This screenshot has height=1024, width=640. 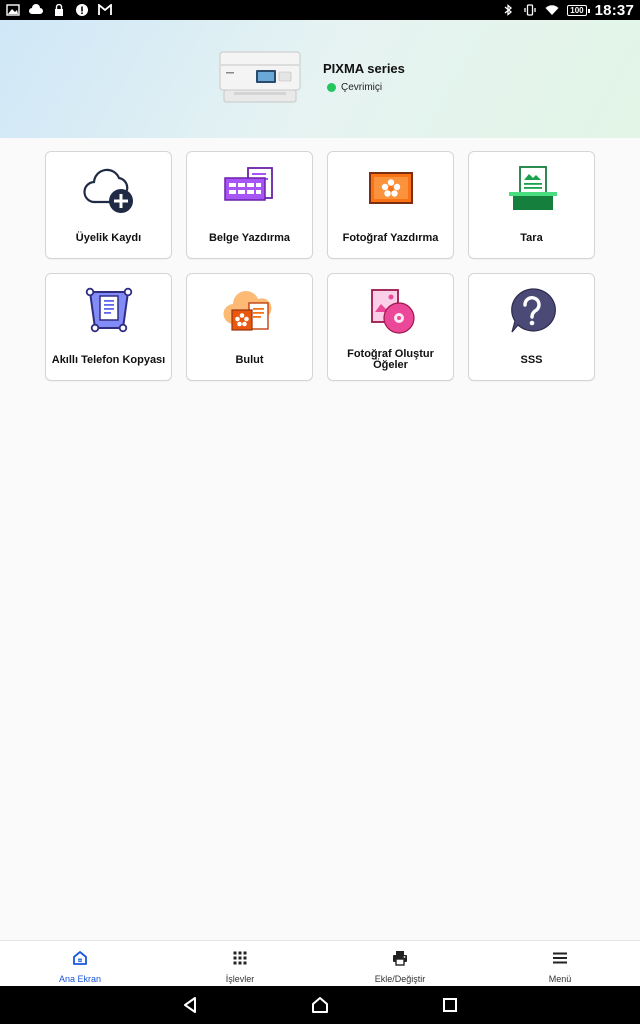 What do you see at coordinates (531, 237) in the screenshot?
I see `tile-label: Tara` at bounding box center [531, 237].